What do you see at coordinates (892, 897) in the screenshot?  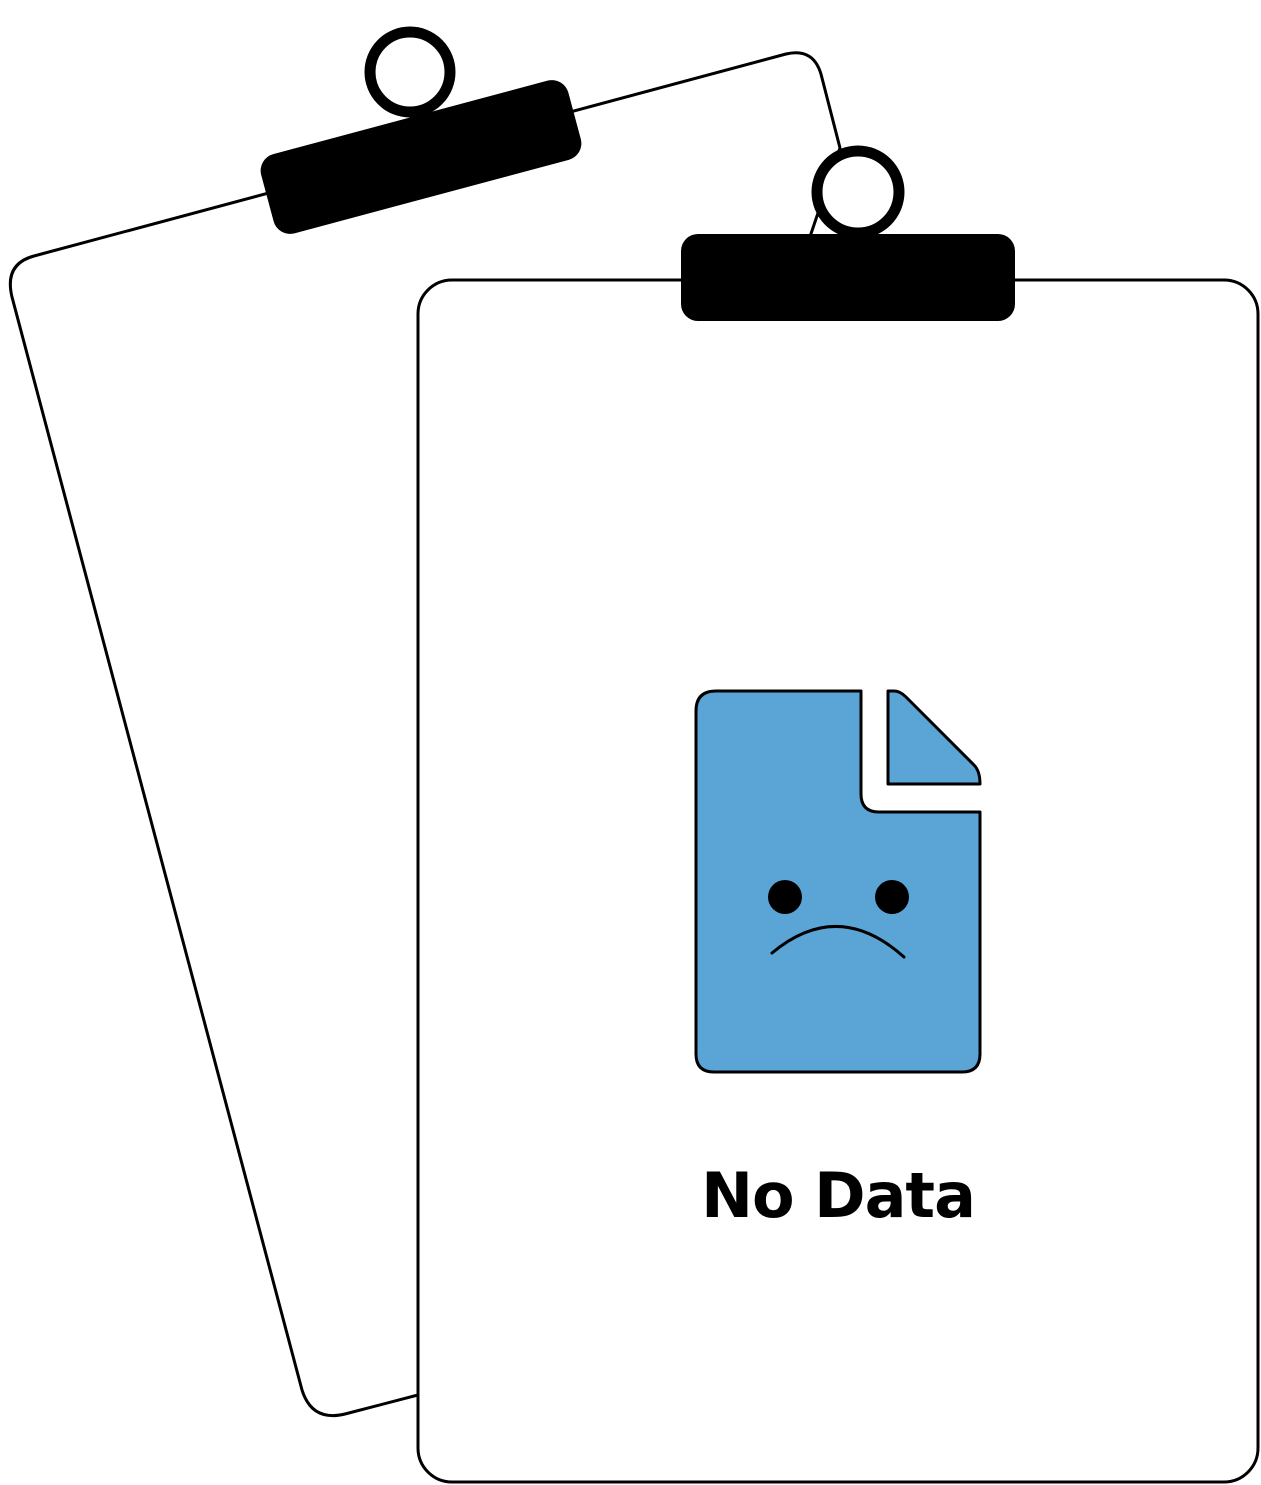 I see `right-eye-icon` at bounding box center [892, 897].